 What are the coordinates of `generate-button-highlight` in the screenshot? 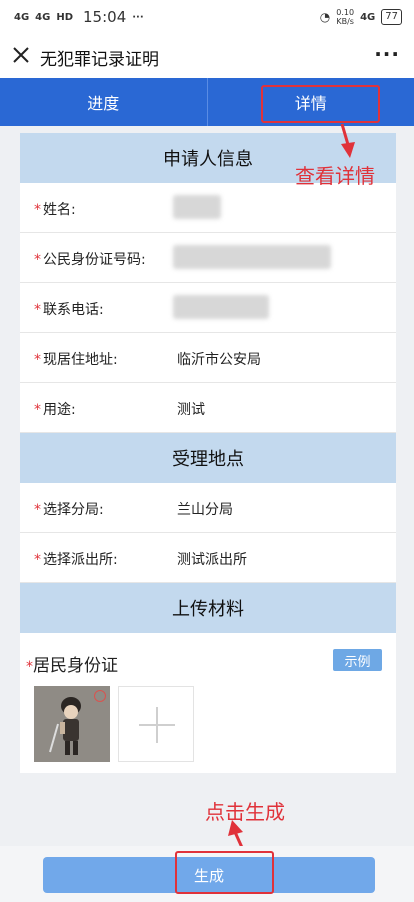 It's located at (224, 872).